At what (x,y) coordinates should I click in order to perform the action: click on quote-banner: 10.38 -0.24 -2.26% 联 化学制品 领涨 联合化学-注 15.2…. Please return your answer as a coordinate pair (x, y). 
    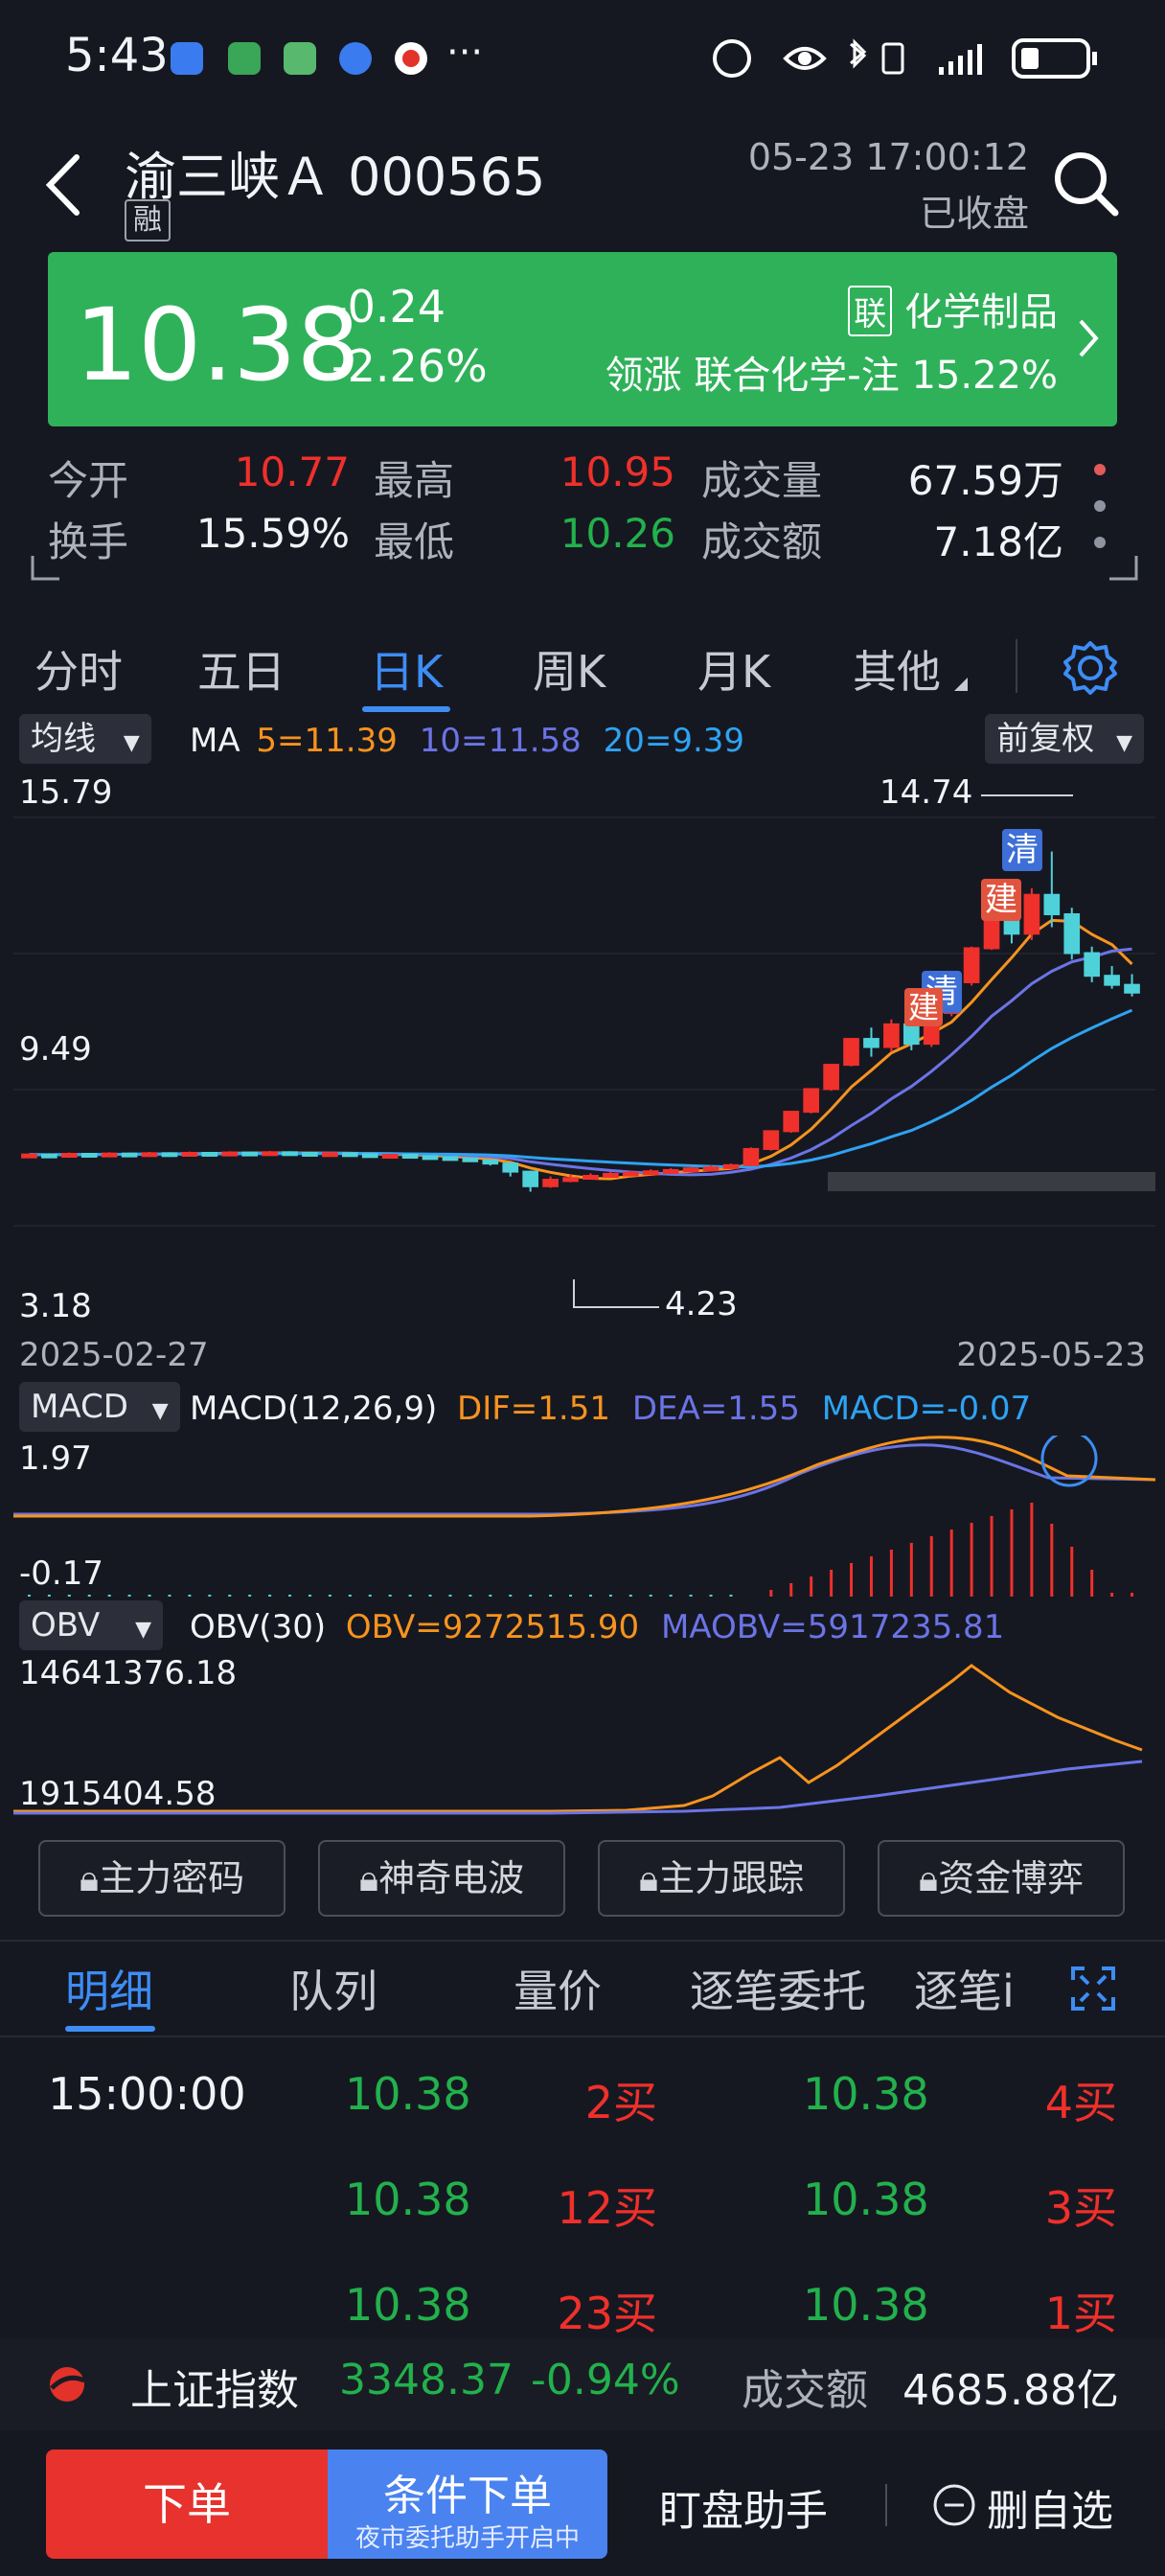
    Looking at the image, I should click on (582, 339).